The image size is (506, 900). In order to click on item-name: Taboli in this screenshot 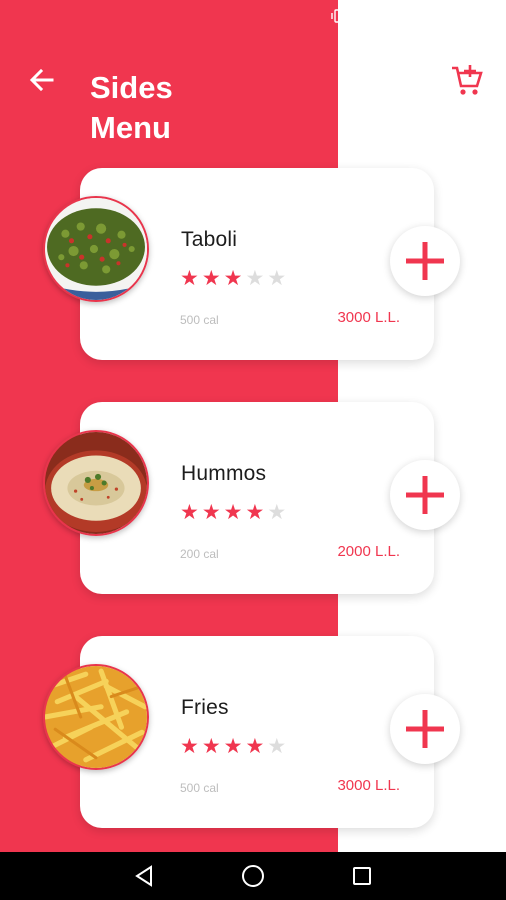, I will do `click(209, 239)`.